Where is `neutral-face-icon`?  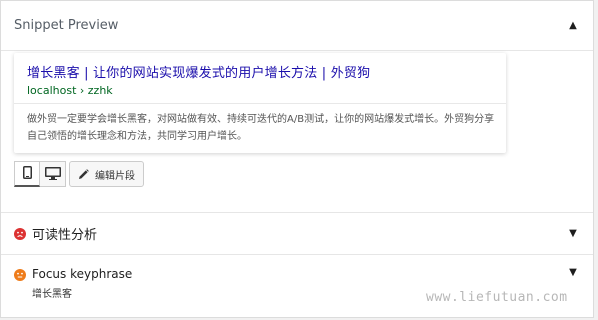 neutral-face-icon is located at coordinates (20, 275).